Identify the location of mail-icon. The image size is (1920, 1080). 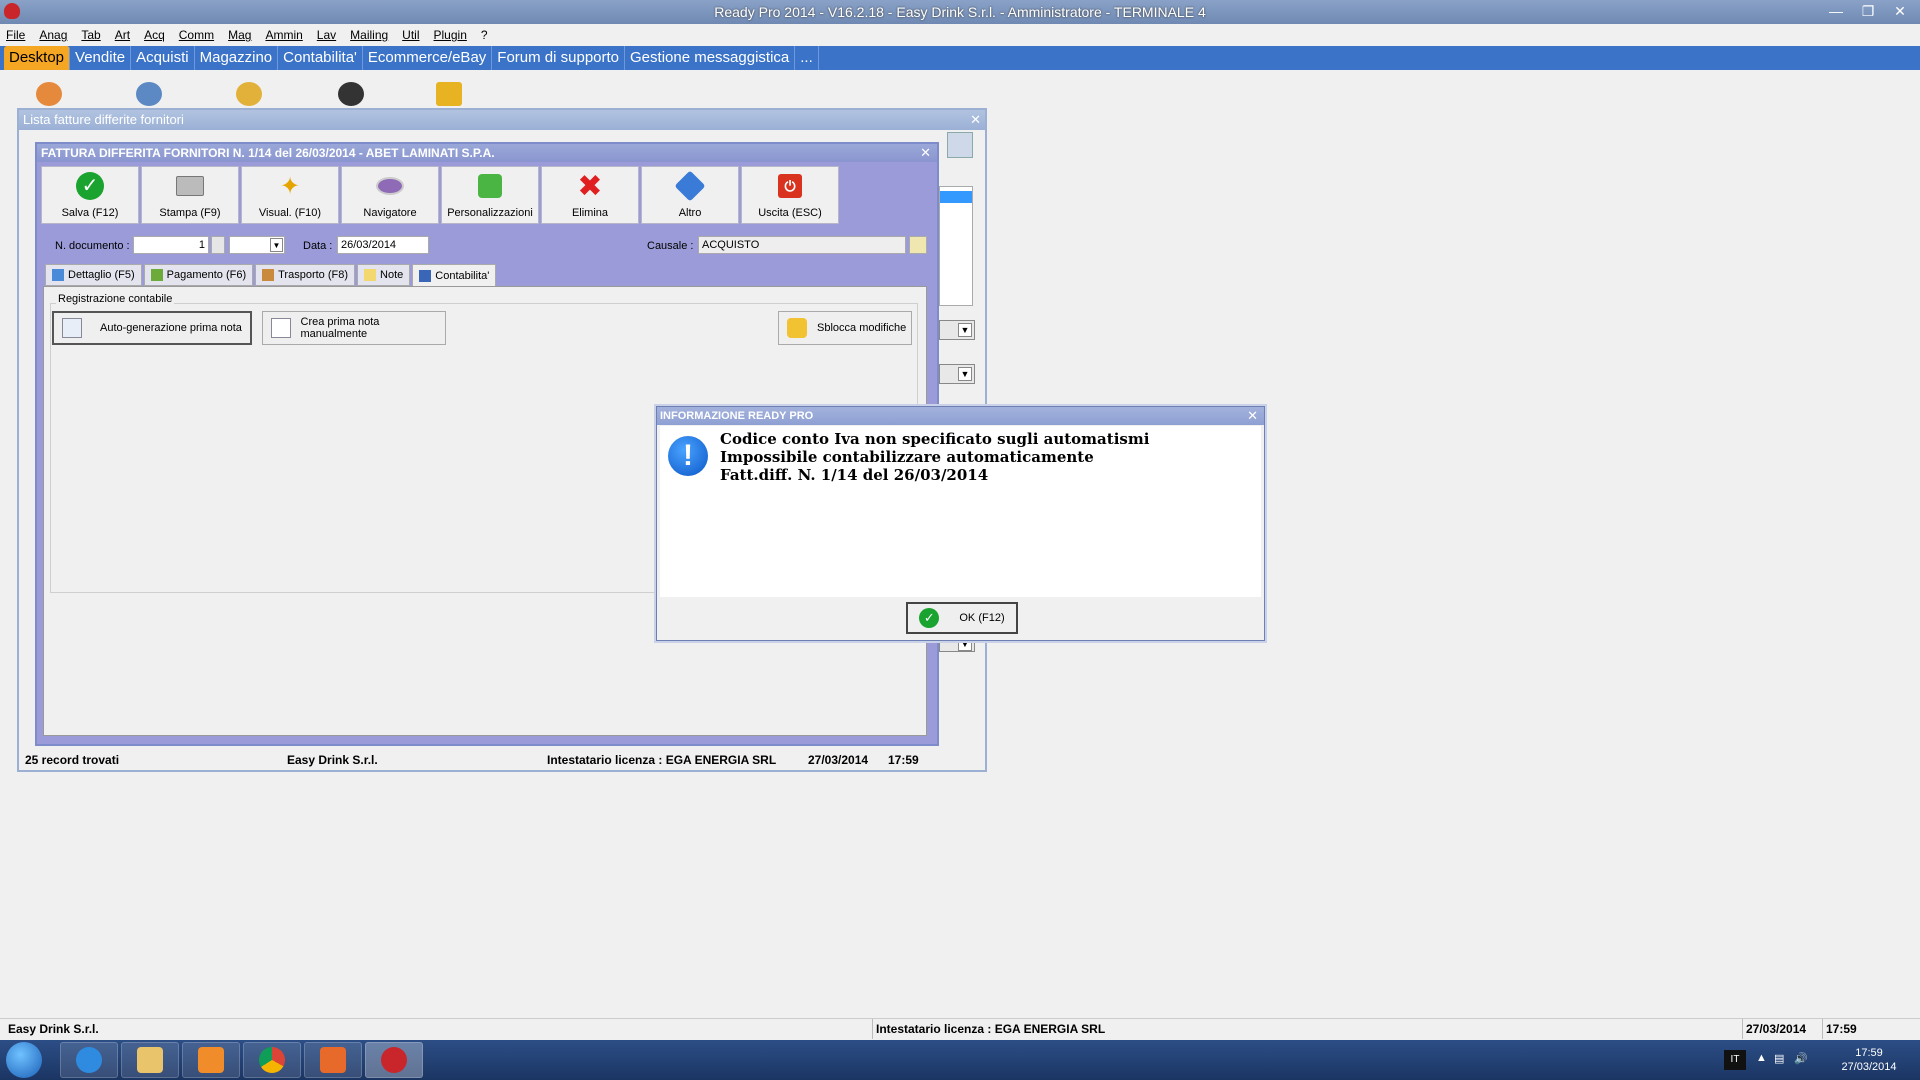
(333, 1060).